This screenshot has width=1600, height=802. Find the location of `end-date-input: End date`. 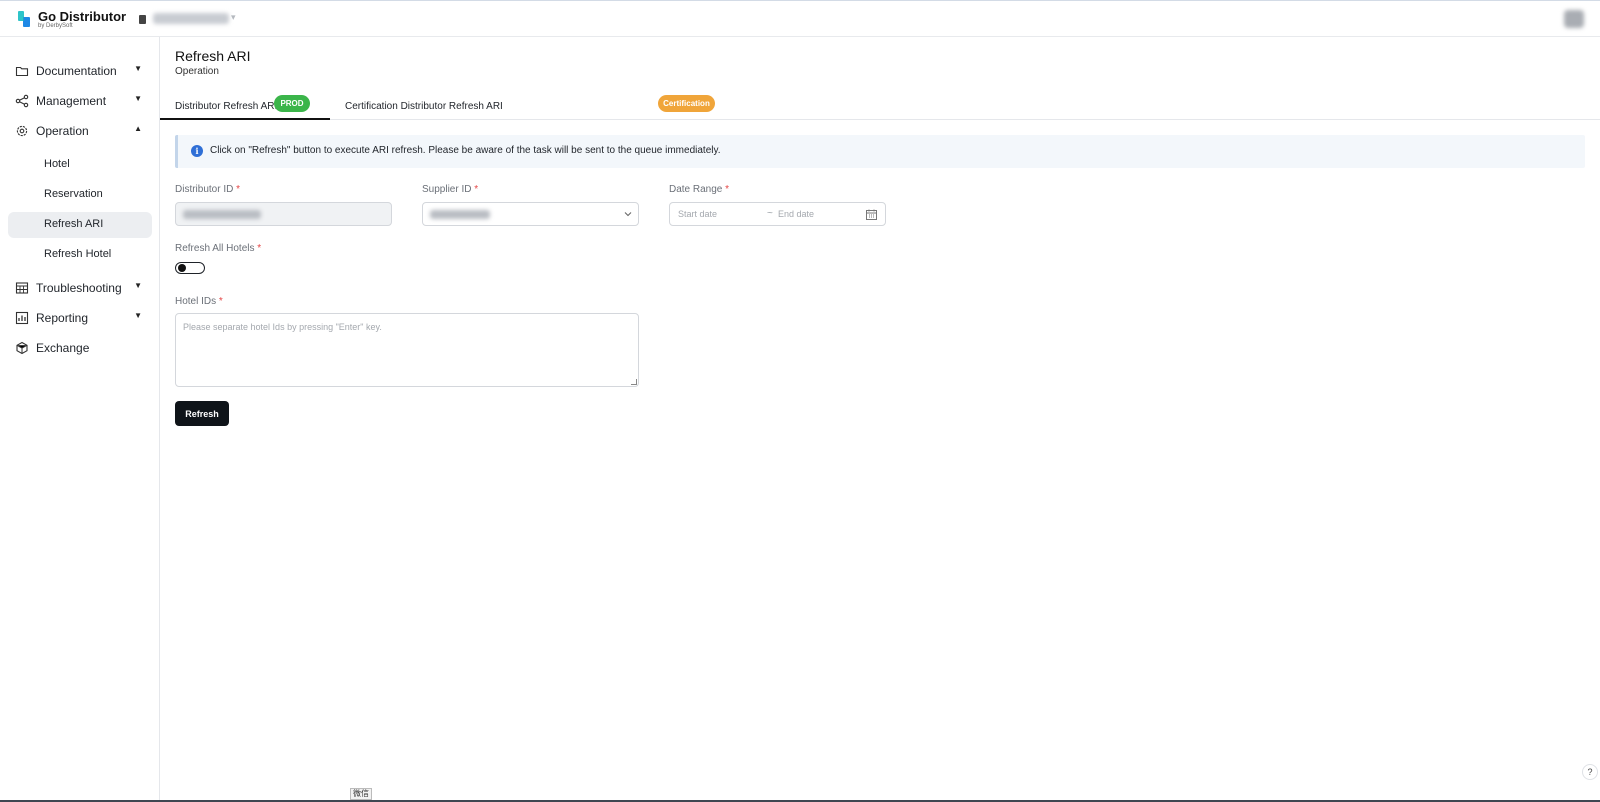

end-date-input: End date is located at coordinates (796, 214).